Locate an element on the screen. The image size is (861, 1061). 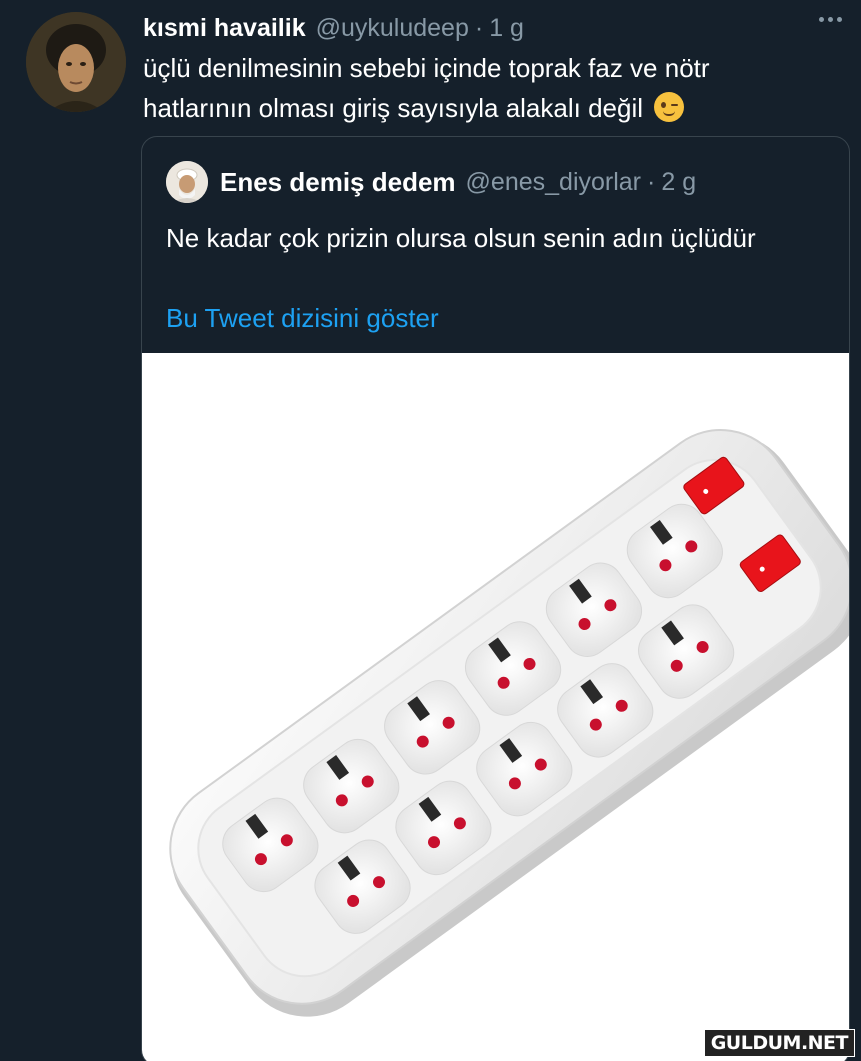
author-avatar is located at coordinates (76, 62).